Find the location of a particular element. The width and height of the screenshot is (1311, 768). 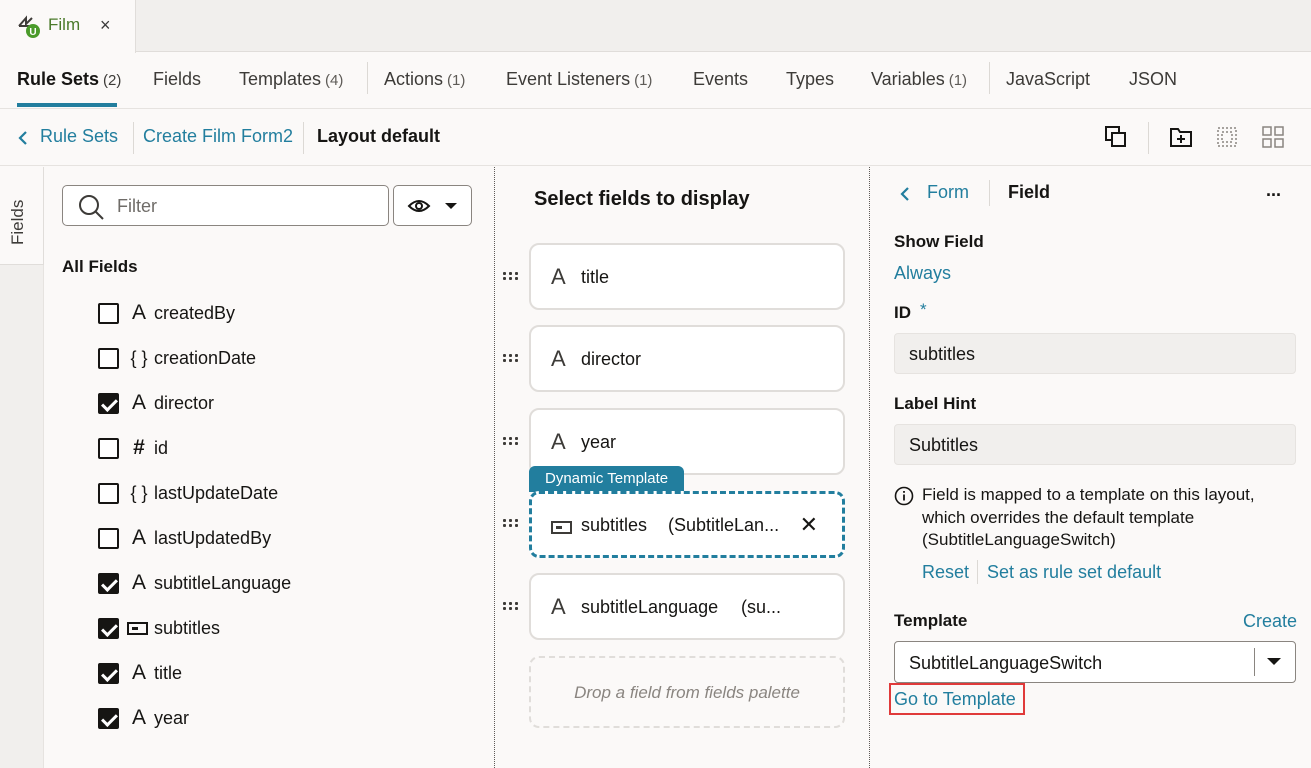

layout-card-subtitles: subtitles (SubtitleLan... ✕ is located at coordinates (687, 524).